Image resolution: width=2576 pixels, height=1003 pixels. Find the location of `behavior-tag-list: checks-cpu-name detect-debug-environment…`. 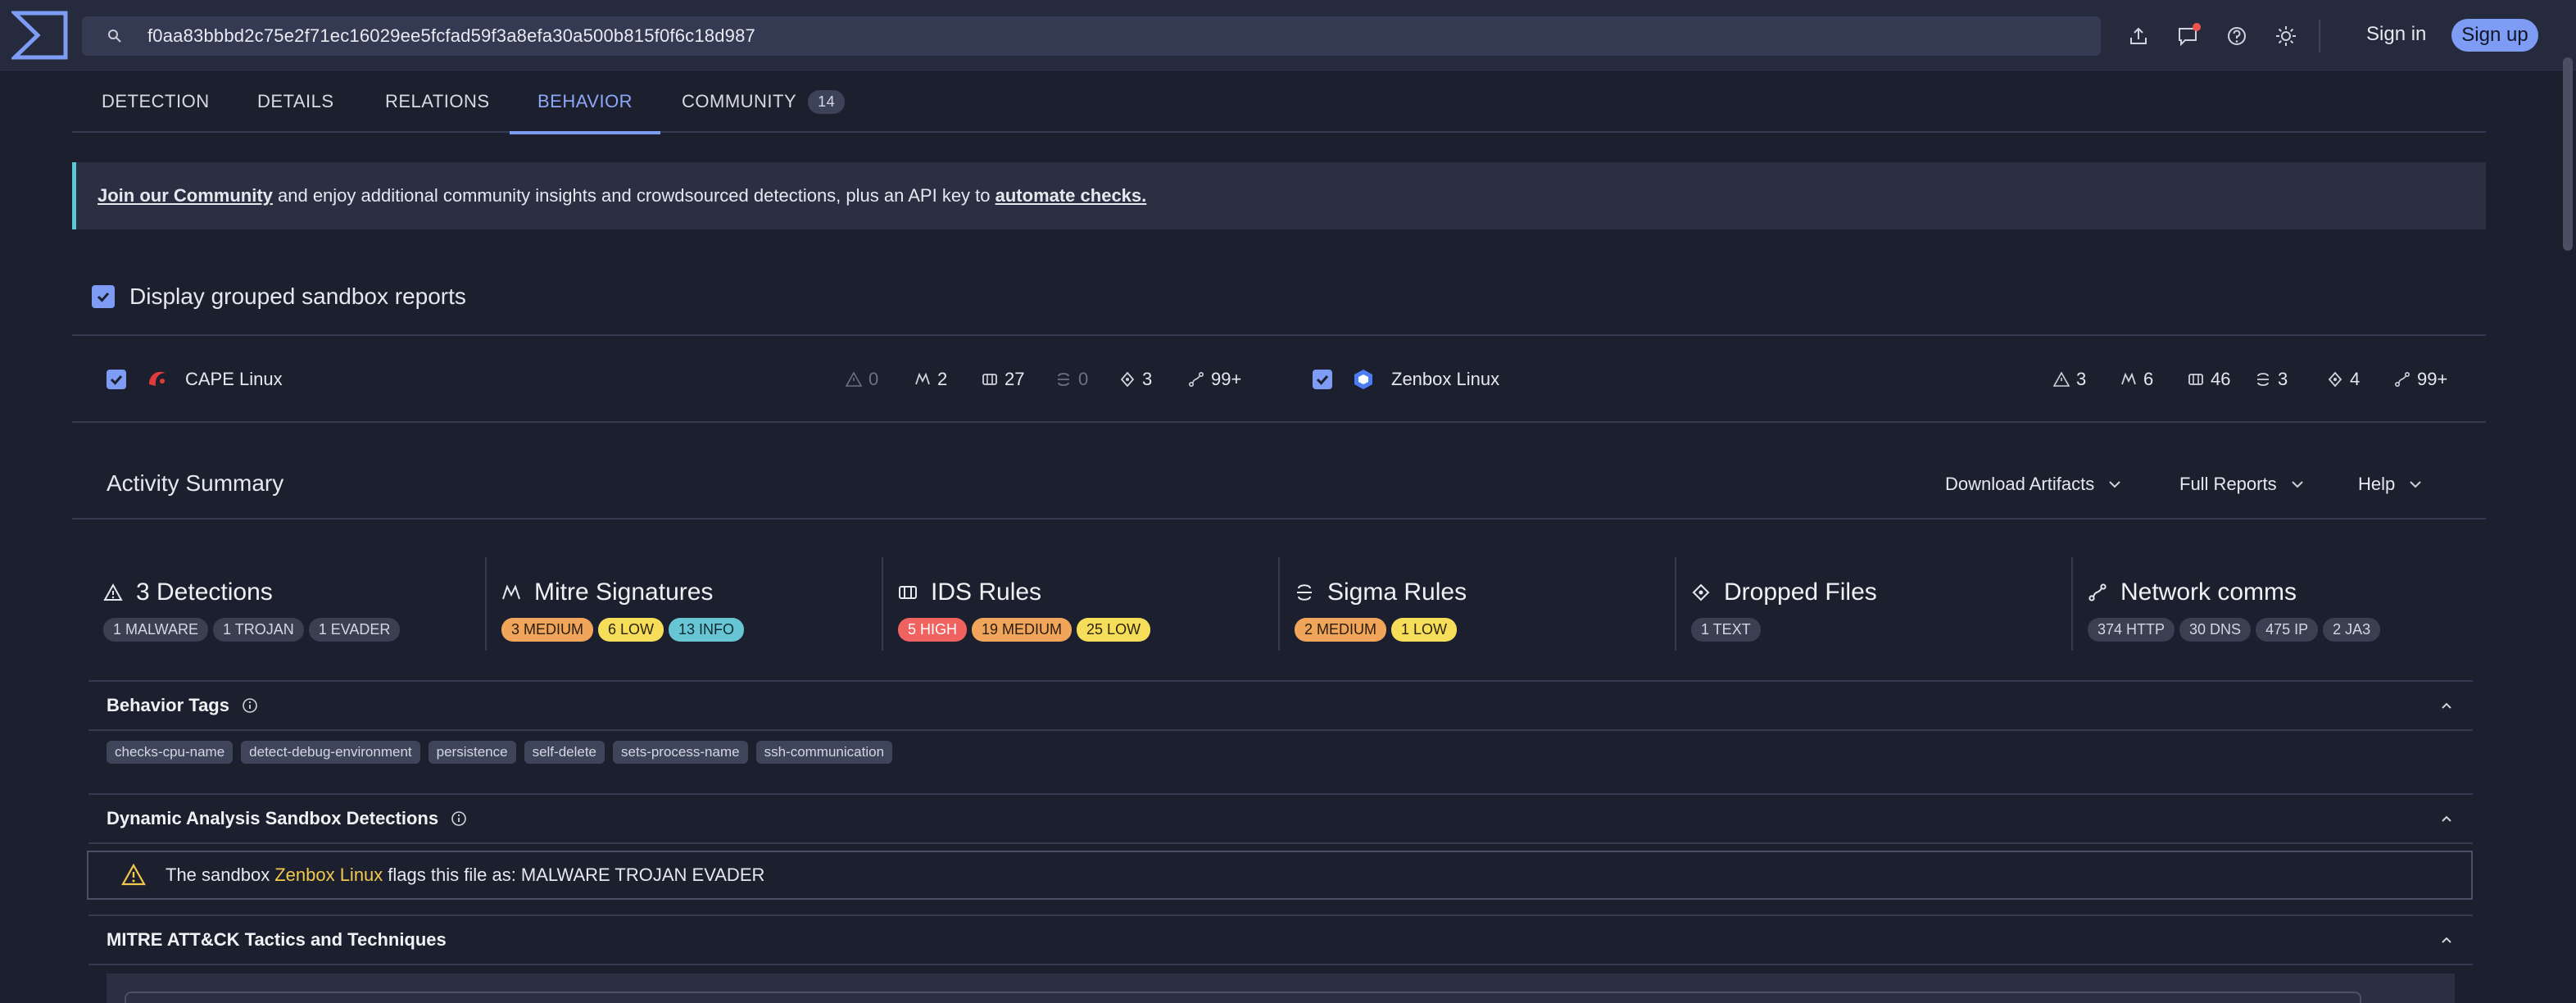

behavior-tag-list: checks-cpu-name detect-debug-environment… is located at coordinates (503, 752).